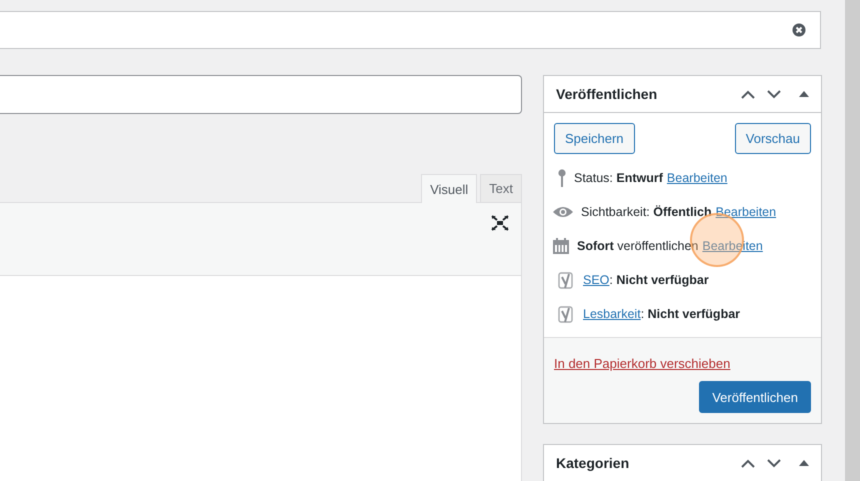 The image size is (860, 481). Describe the element at coordinates (642, 363) in the screenshot. I see `trash-link: In den Papierkorb verschieben` at that location.